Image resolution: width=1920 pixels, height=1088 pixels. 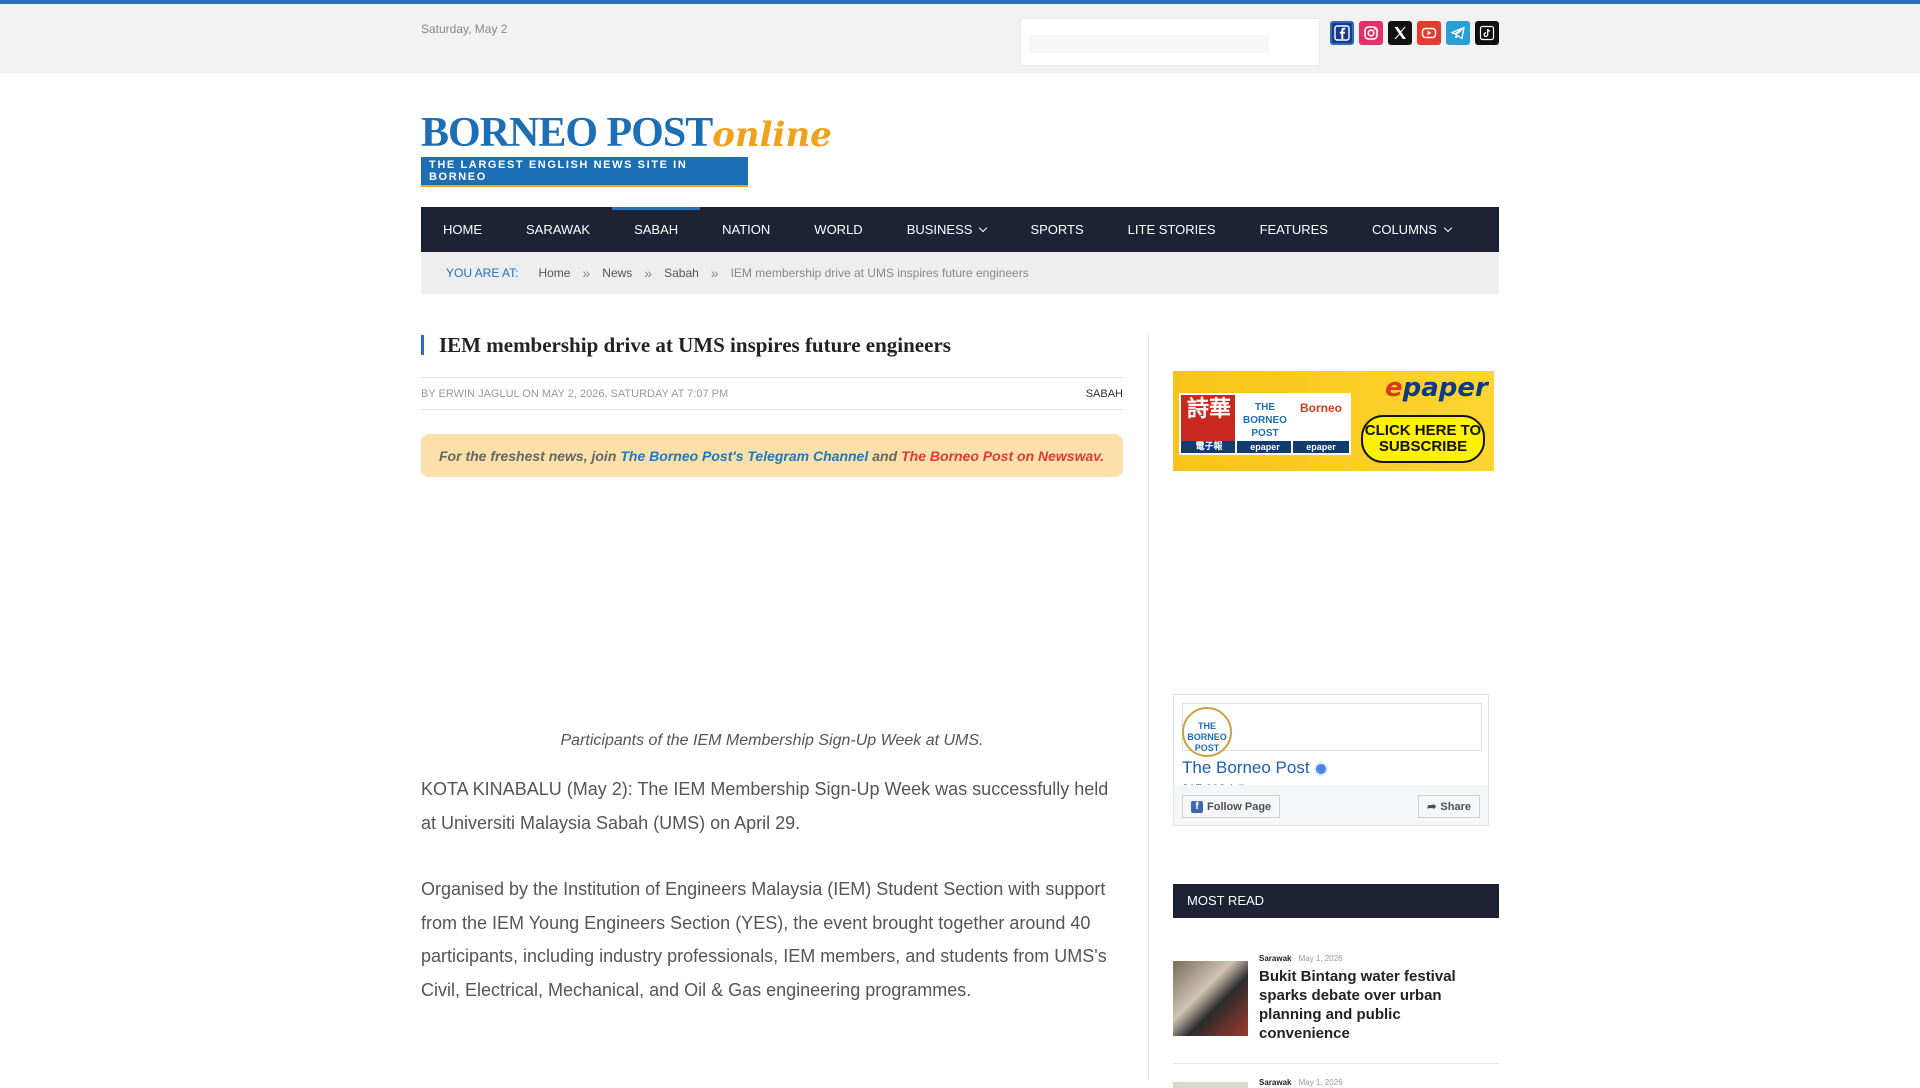 What do you see at coordinates (1342, 33) in the screenshot?
I see `facebook-icon` at bounding box center [1342, 33].